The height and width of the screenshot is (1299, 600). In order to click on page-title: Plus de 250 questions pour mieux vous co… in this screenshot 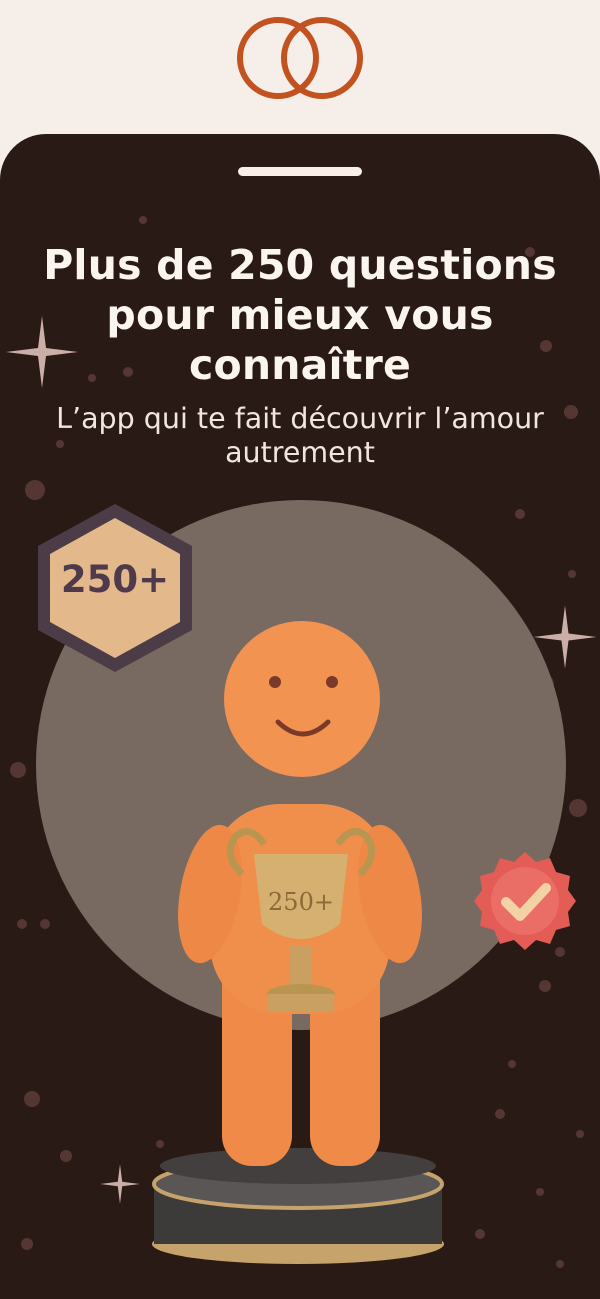, I will do `click(300, 315)`.